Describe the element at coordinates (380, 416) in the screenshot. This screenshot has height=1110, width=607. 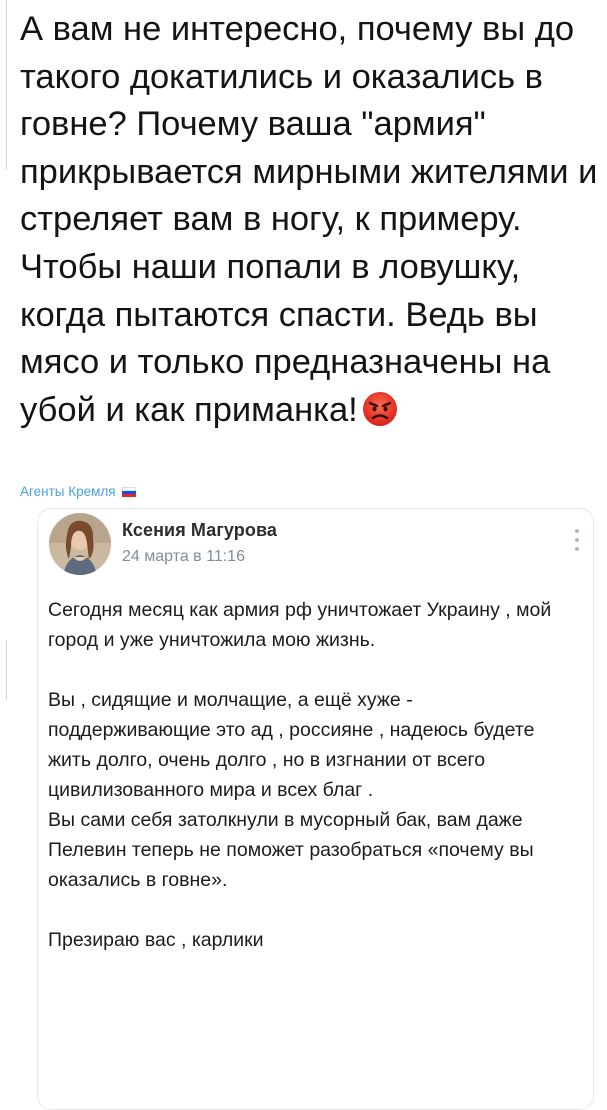
I see `angry-face-icon` at that location.